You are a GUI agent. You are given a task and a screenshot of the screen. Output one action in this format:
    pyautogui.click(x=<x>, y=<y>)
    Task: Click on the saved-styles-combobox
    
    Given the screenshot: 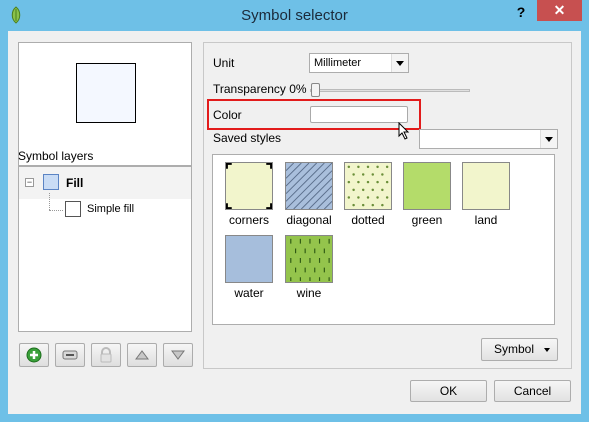 What is the action you would take?
    pyautogui.click(x=488, y=139)
    